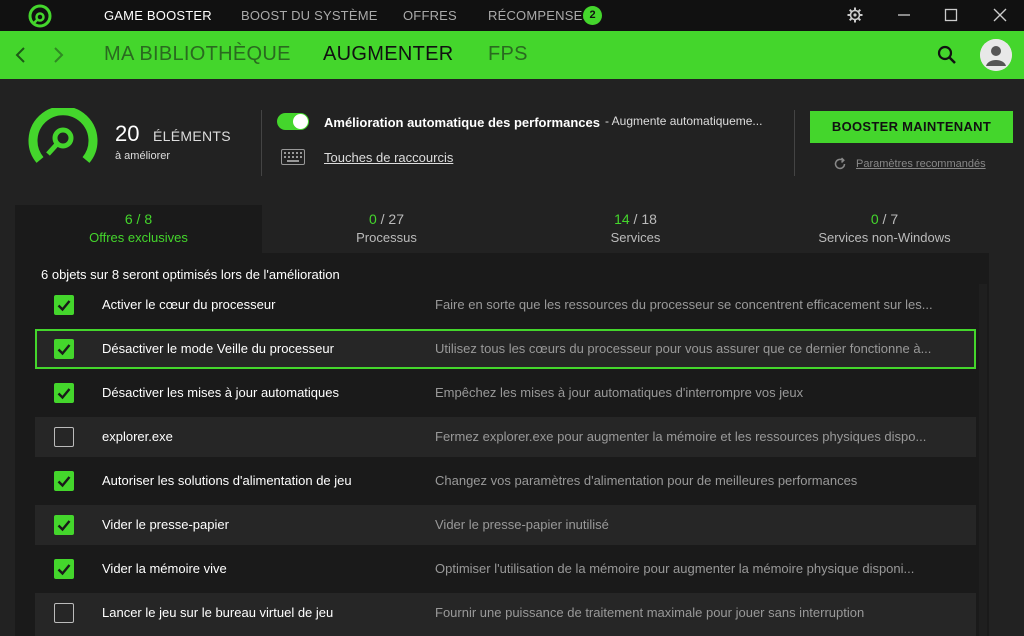 The width and height of the screenshot is (1024, 636). I want to click on forward-arrow-icon, so click(58, 55).